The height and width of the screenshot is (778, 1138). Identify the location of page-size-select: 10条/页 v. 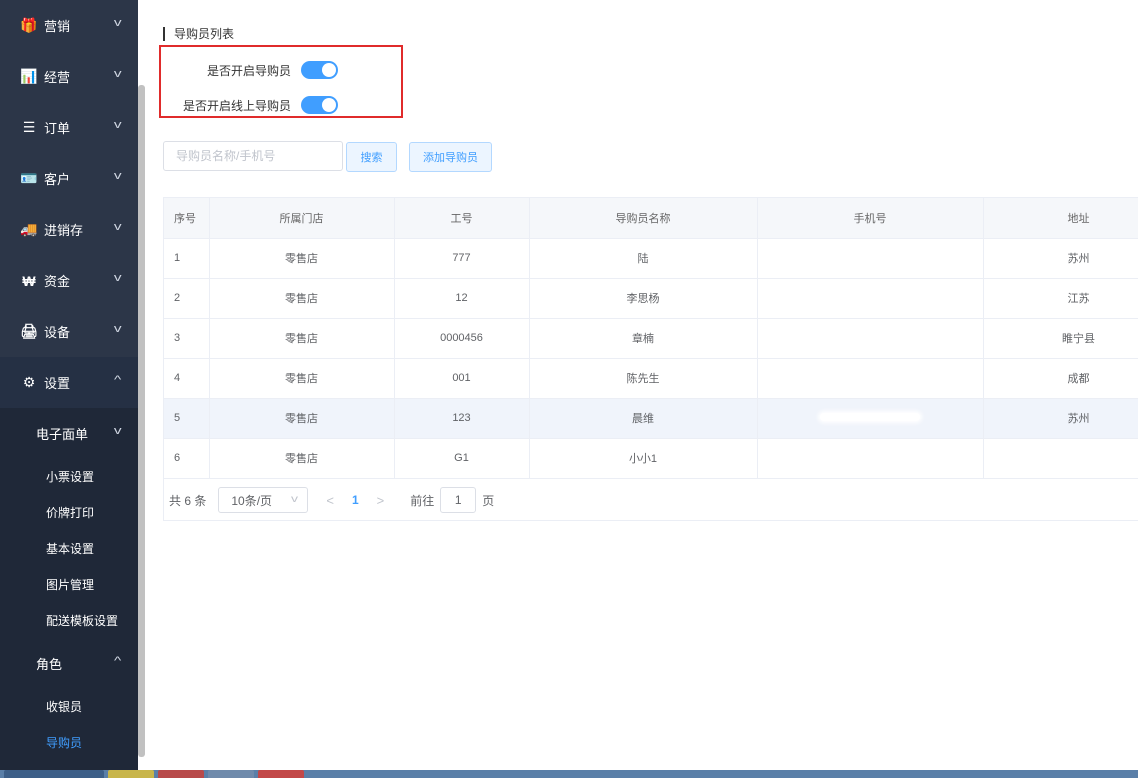
(263, 500).